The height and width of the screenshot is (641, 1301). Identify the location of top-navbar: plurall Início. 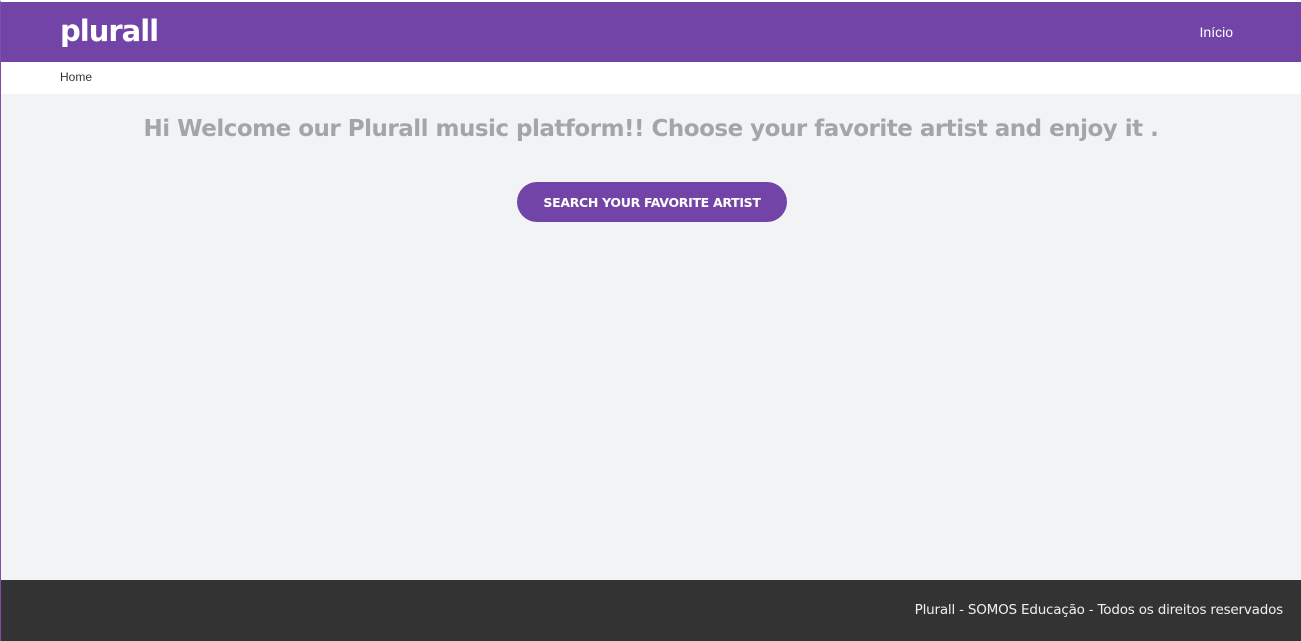
(651, 32).